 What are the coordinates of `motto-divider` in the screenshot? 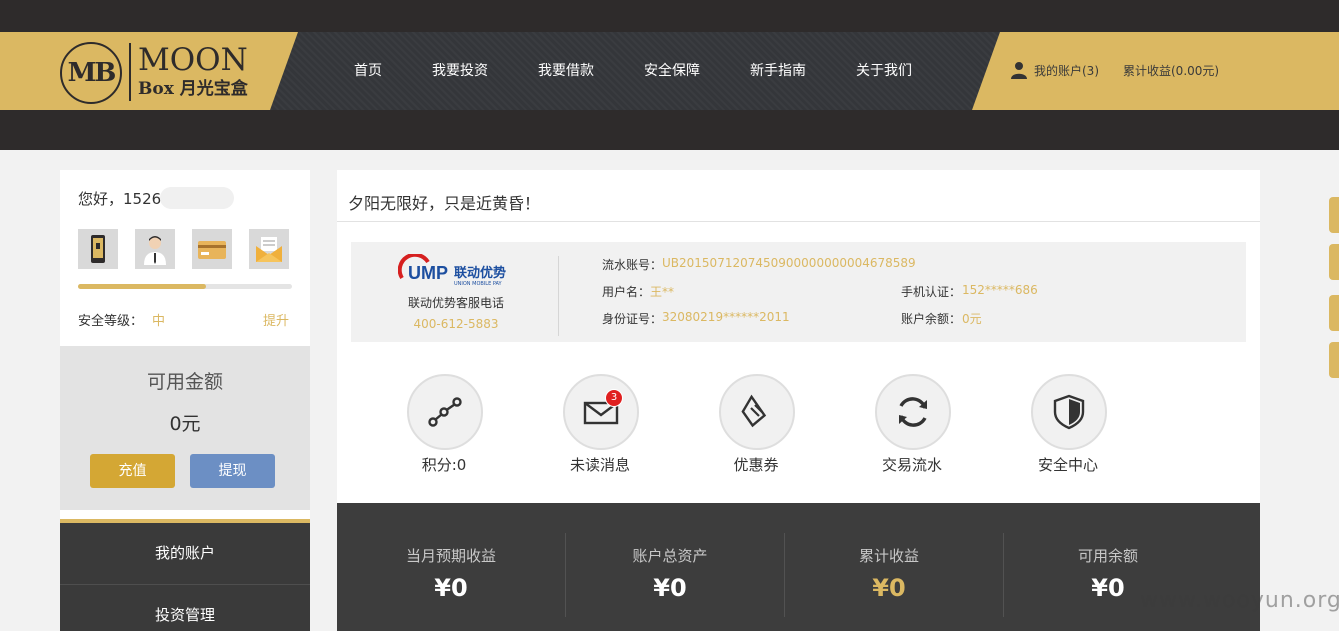 It's located at (798, 221).